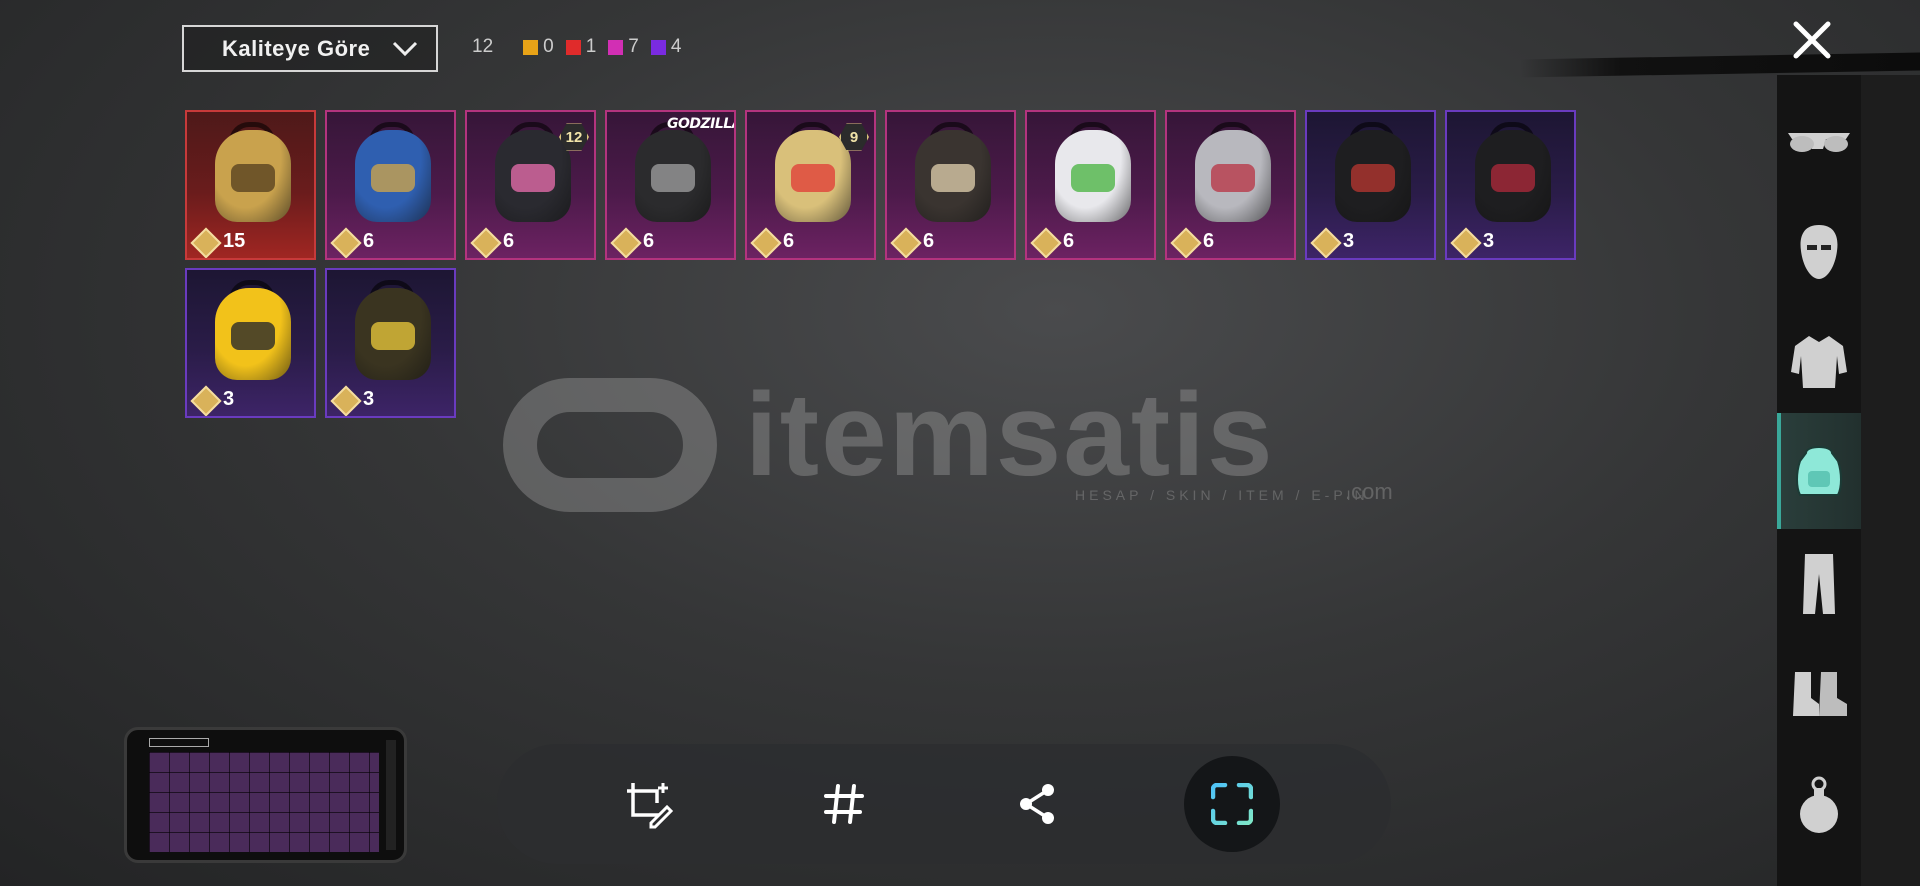 This screenshot has width=1920, height=886. I want to click on boots-icon, so click(1820, 694).